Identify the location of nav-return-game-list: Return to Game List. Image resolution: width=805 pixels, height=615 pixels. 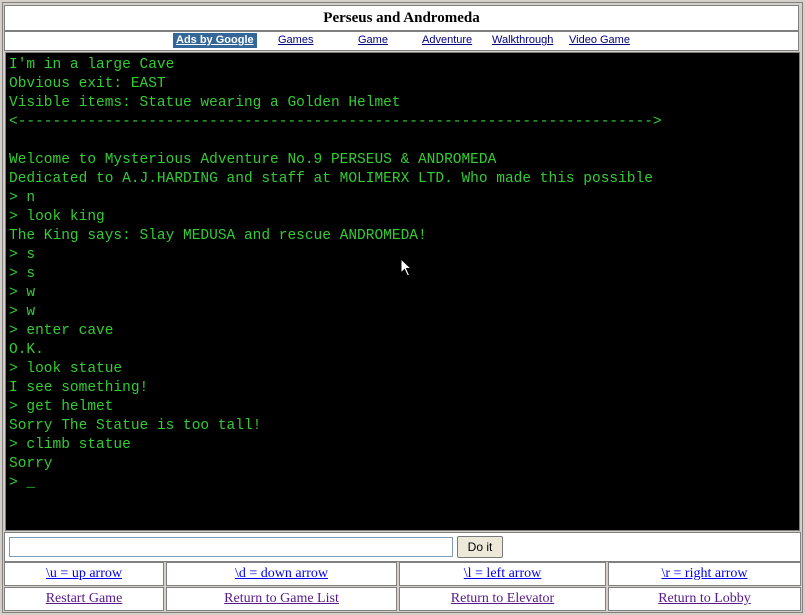
(281, 599).